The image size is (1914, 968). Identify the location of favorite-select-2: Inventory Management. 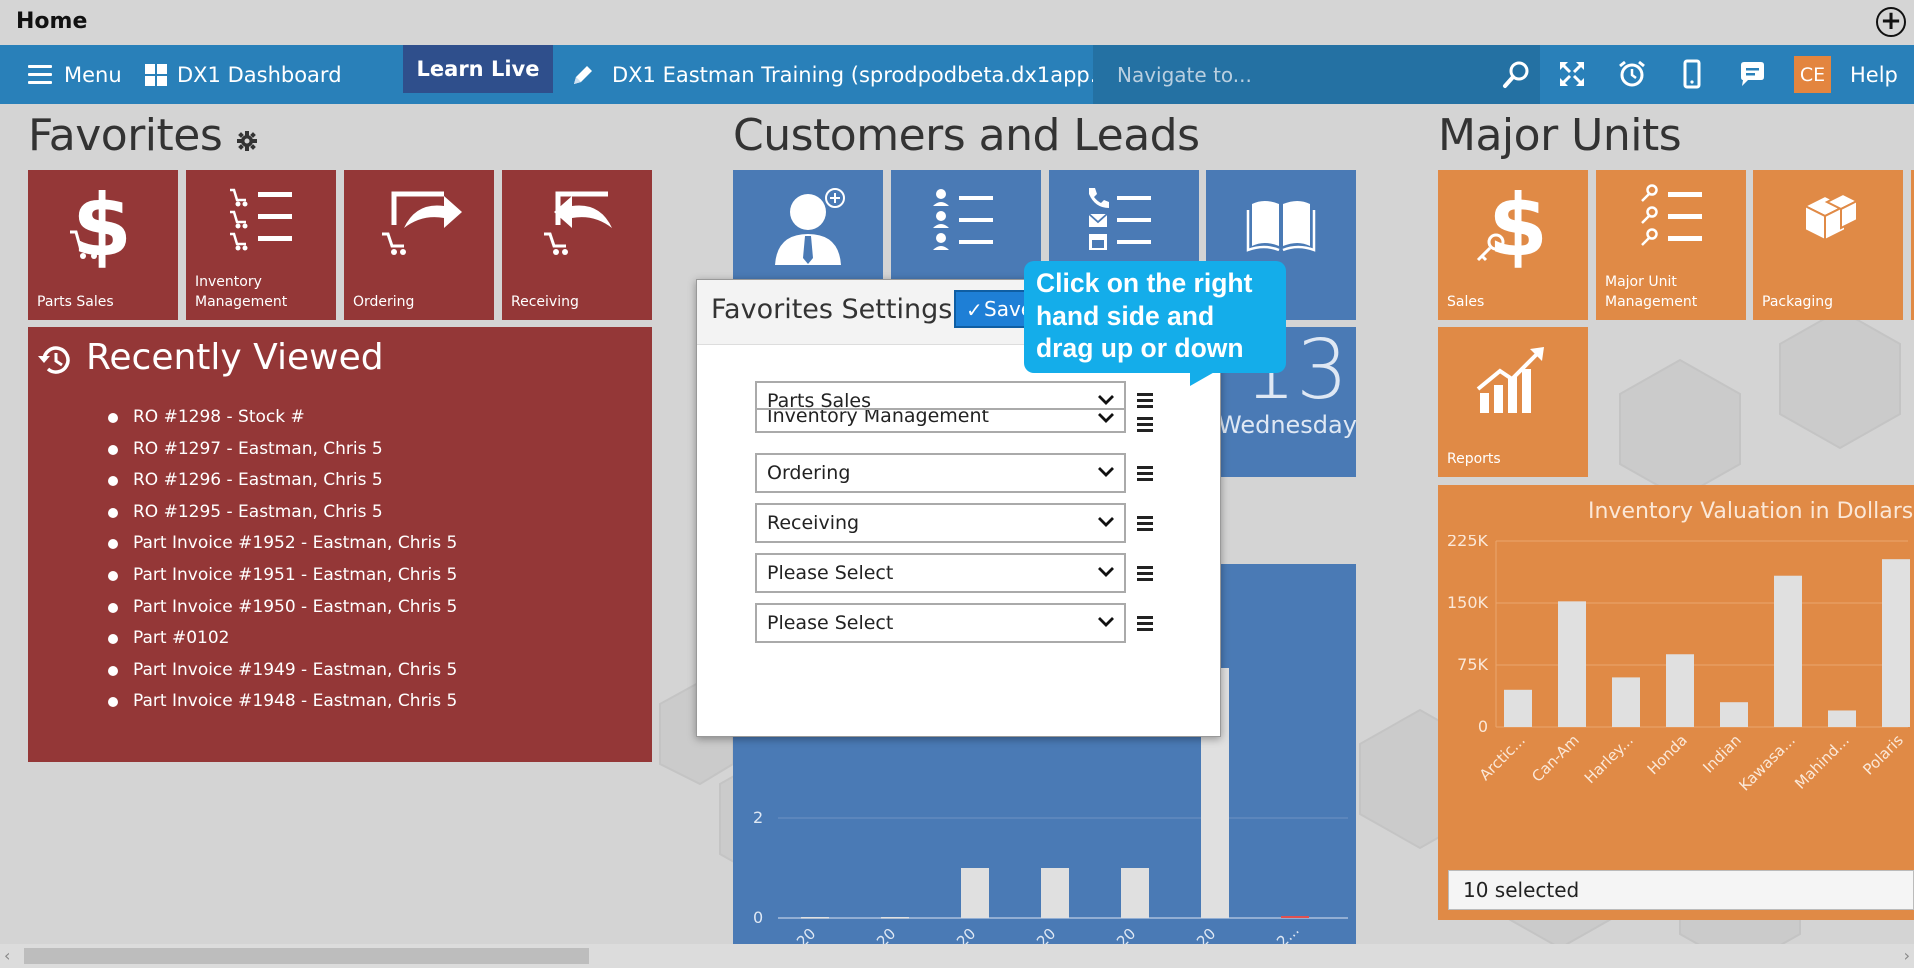
(940, 420).